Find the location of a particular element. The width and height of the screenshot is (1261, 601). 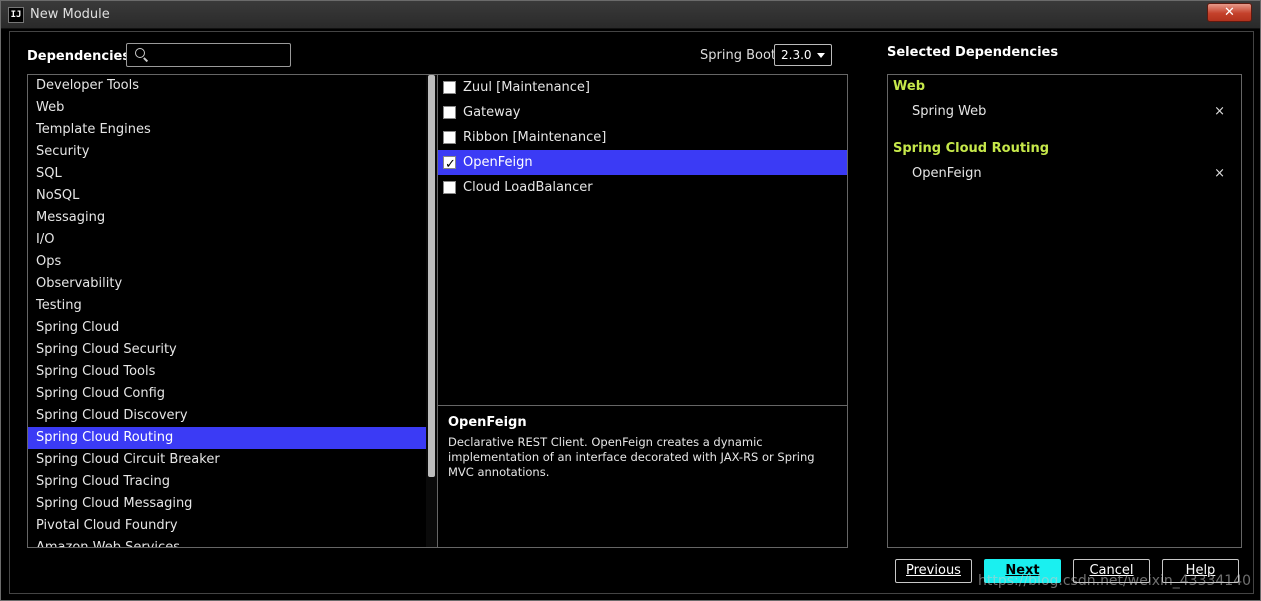

category-item: Pivotal Cloud Foundry is located at coordinates (227, 526).